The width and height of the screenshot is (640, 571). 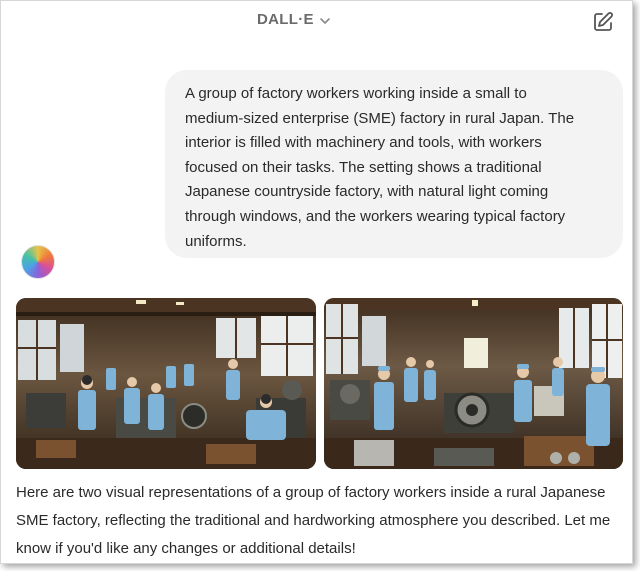 What do you see at coordinates (285, 19) in the screenshot?
I see `model-title: DALL·E` at bounding box center [285, 19].